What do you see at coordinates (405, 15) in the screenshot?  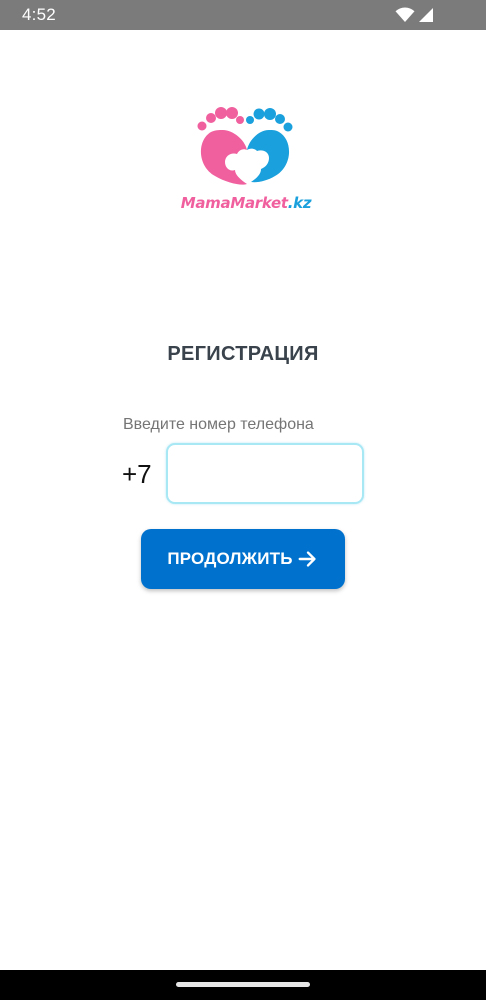 I see `wifi-icon` at bounding box center [405, 15].